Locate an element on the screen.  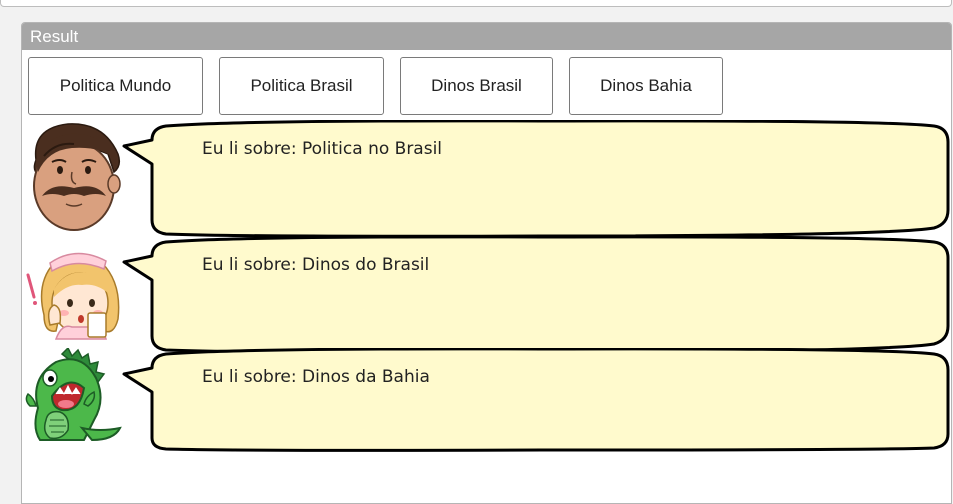
nurse-girl-icon is located at coordinates (73, 293).